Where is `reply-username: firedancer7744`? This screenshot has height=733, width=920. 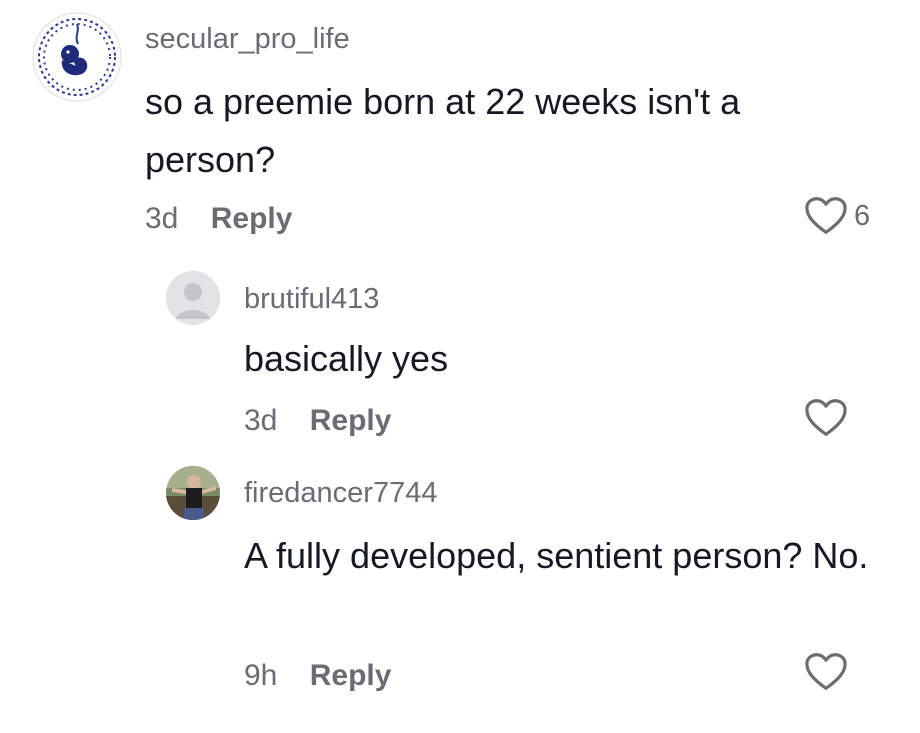
reply-username: firedancer7744 is located at coordinates (340, 493).